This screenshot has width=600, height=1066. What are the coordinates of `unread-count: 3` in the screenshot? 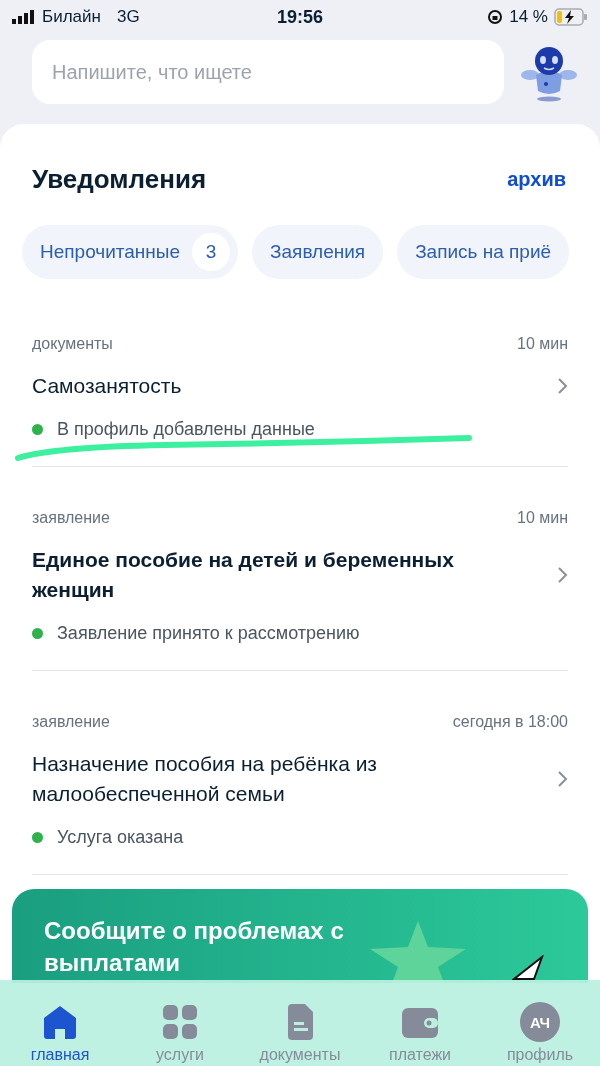 It's located at (211, 252).